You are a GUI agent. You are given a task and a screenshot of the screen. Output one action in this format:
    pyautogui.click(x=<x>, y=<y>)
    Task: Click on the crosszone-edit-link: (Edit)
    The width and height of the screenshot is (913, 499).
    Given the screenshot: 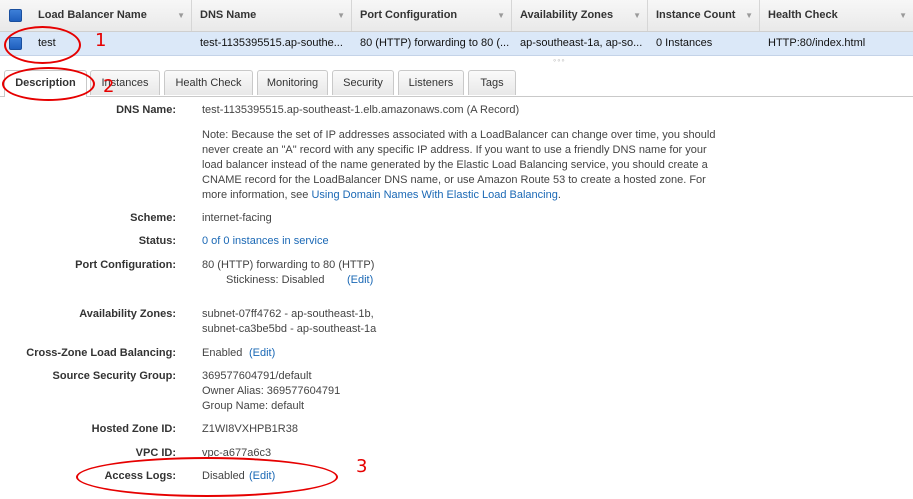 What is the action you would take?
    pyautogui.click(x=262, y=353)
    